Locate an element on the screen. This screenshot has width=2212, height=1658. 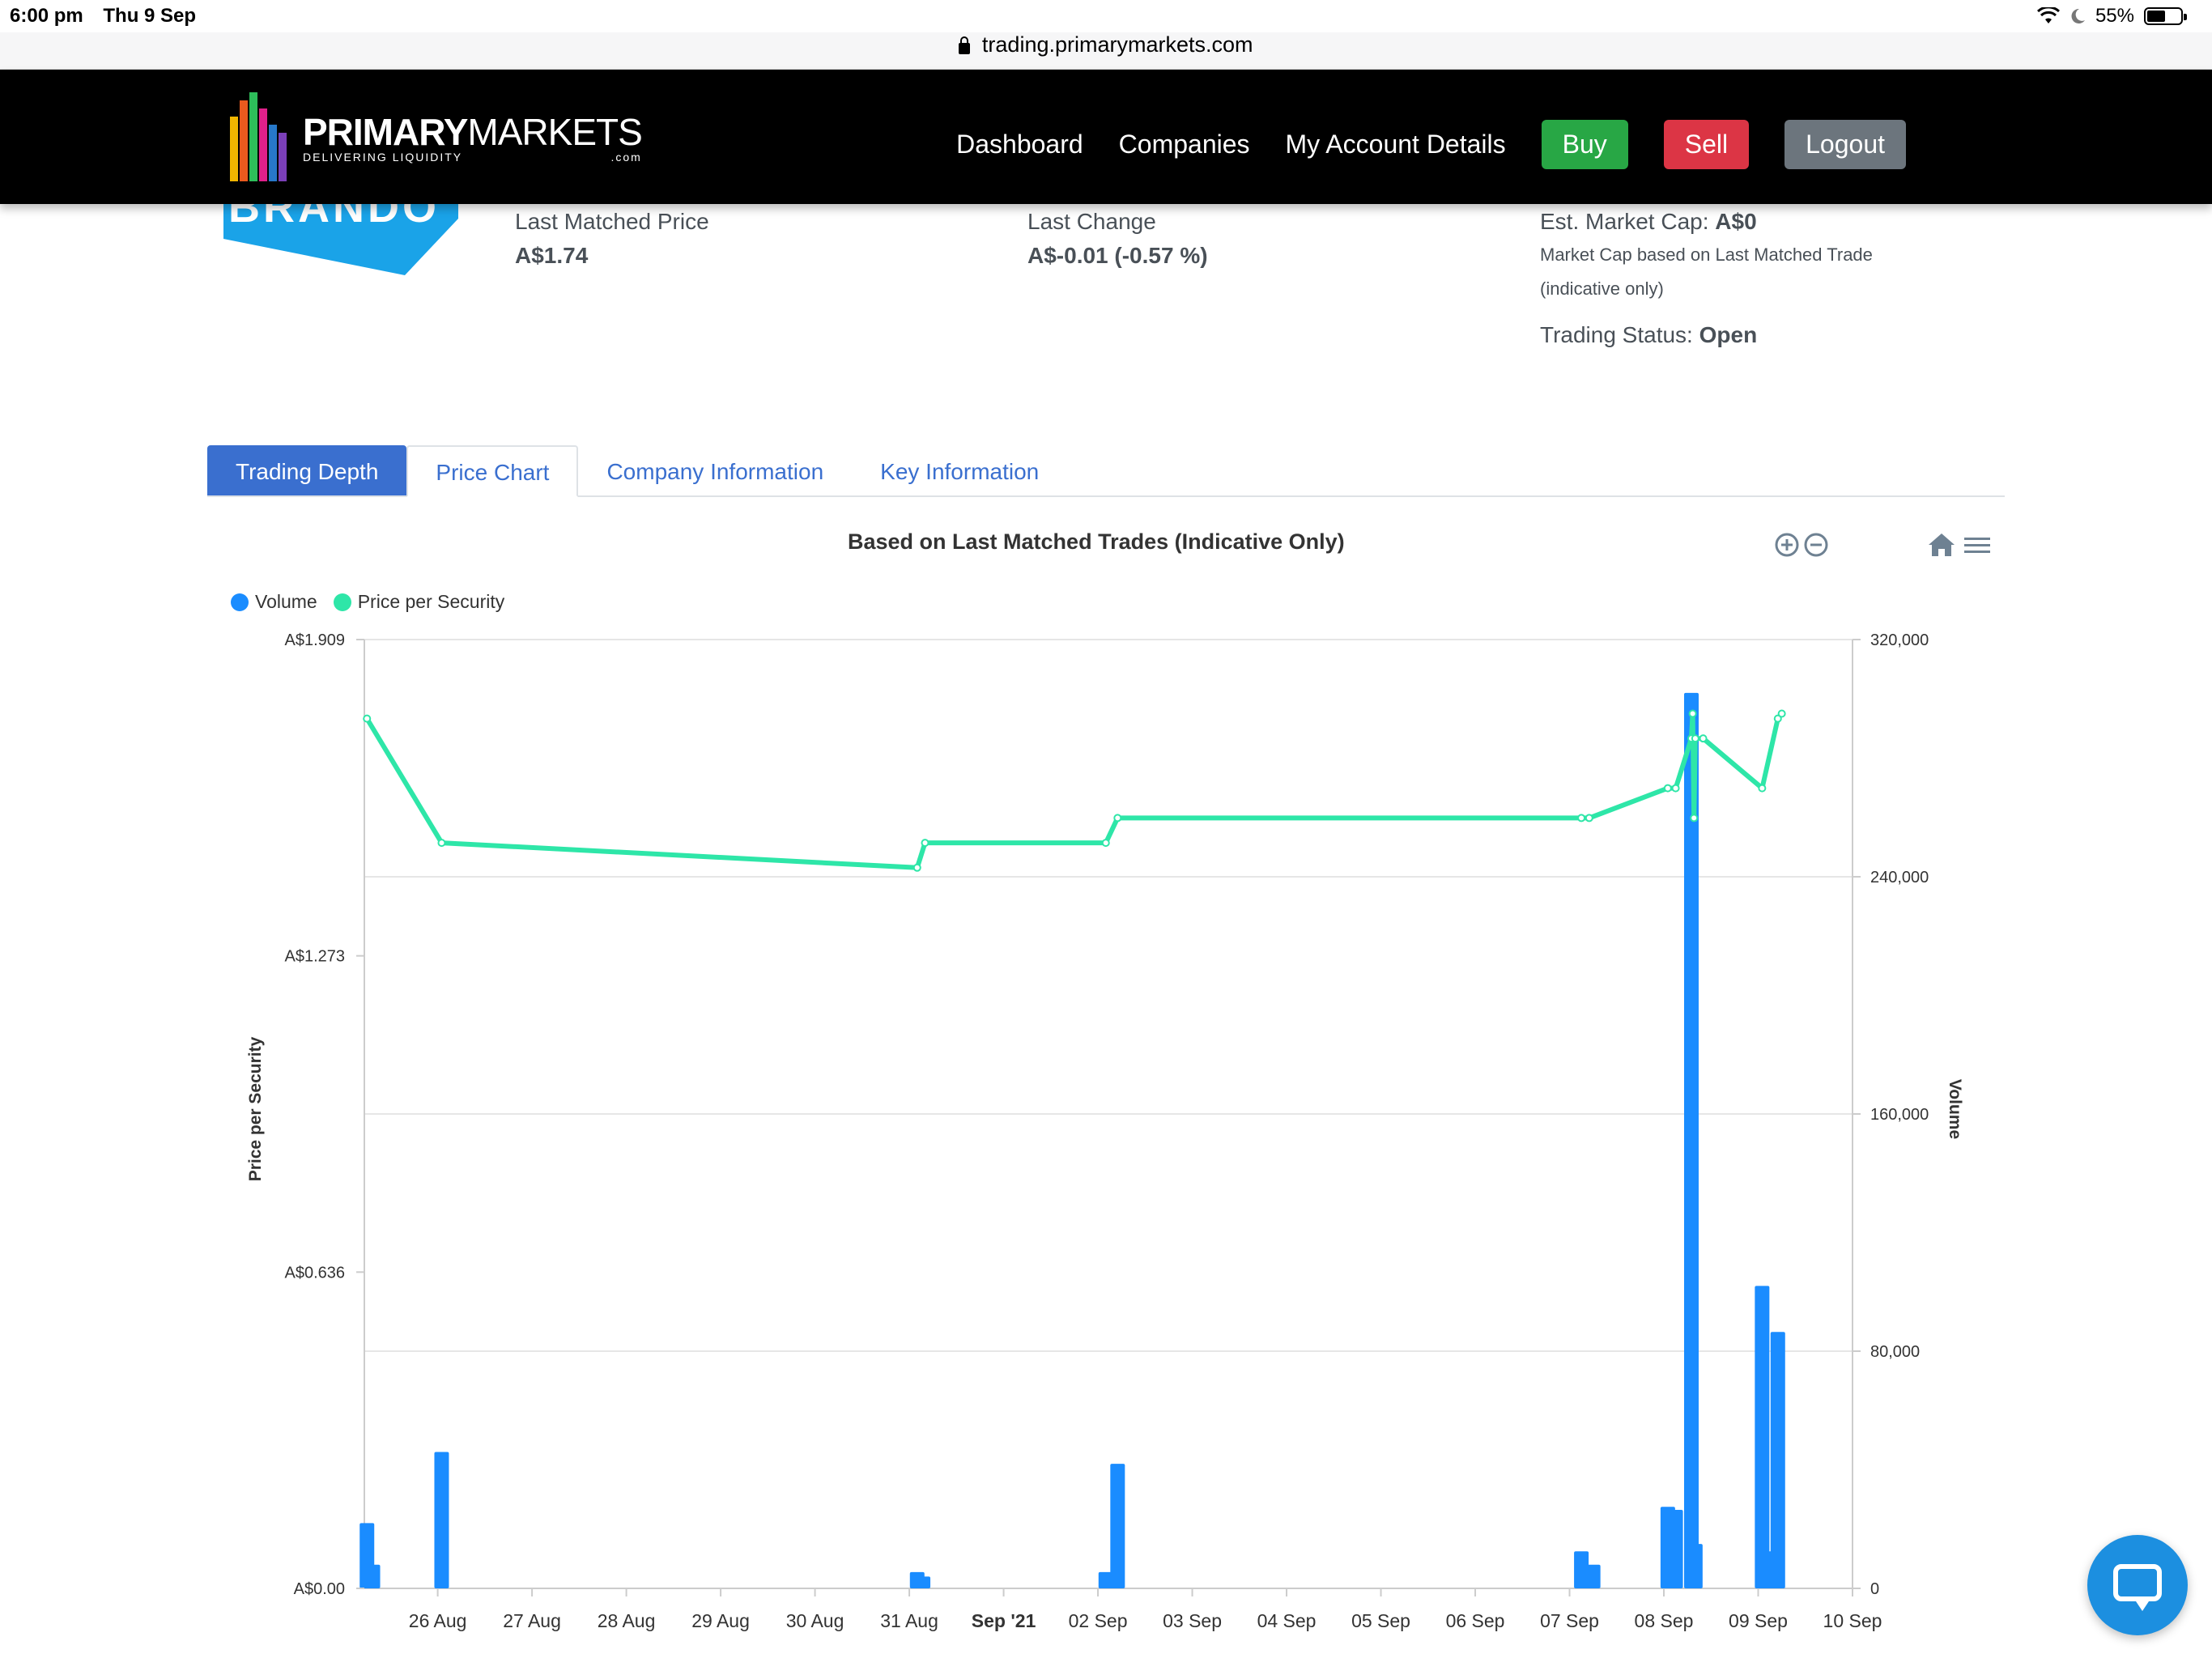
nav-companies: Companies is located at coordinates (1185, 144).